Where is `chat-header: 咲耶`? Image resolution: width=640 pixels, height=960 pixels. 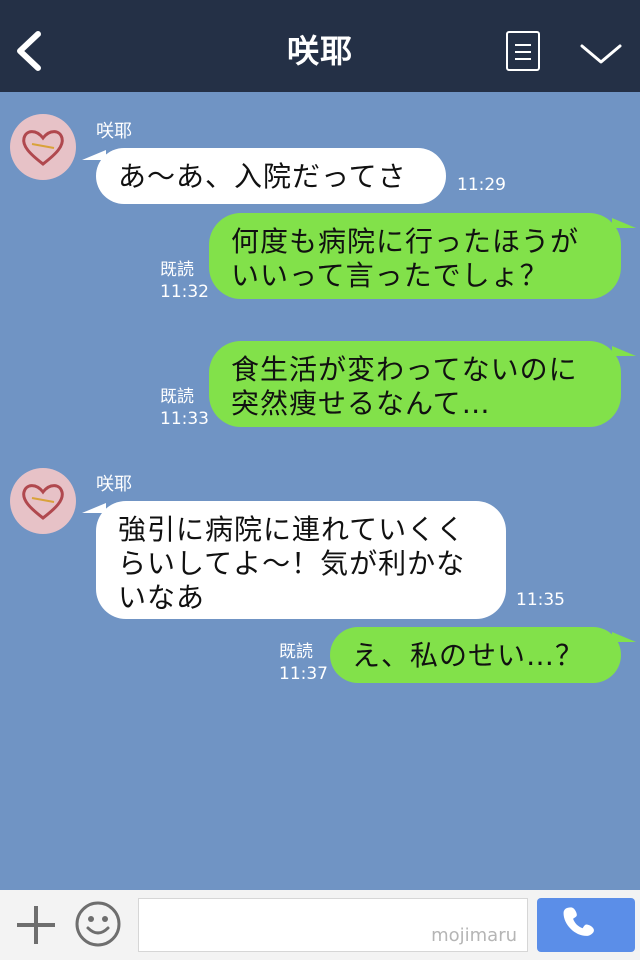
chat-header: 咲耶 is located at coordinates (320, 46).